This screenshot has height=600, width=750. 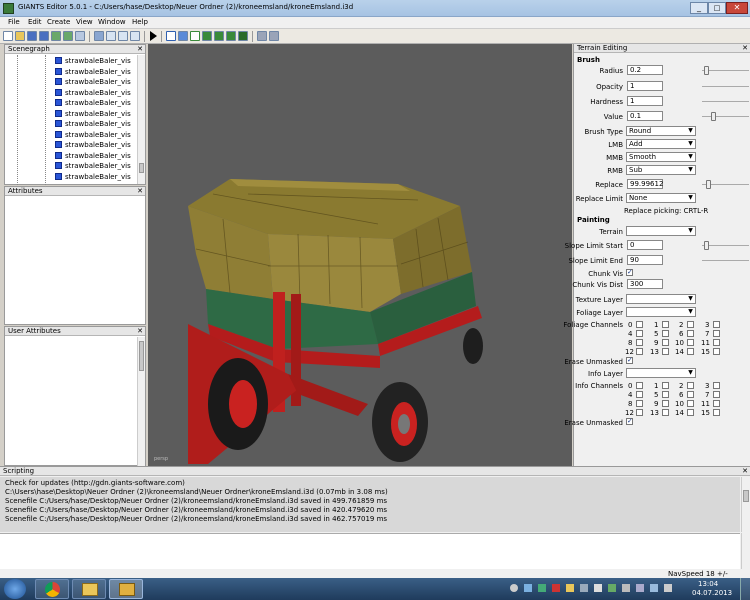 I want to click on hardness-slider, so click(x=725, y=101).